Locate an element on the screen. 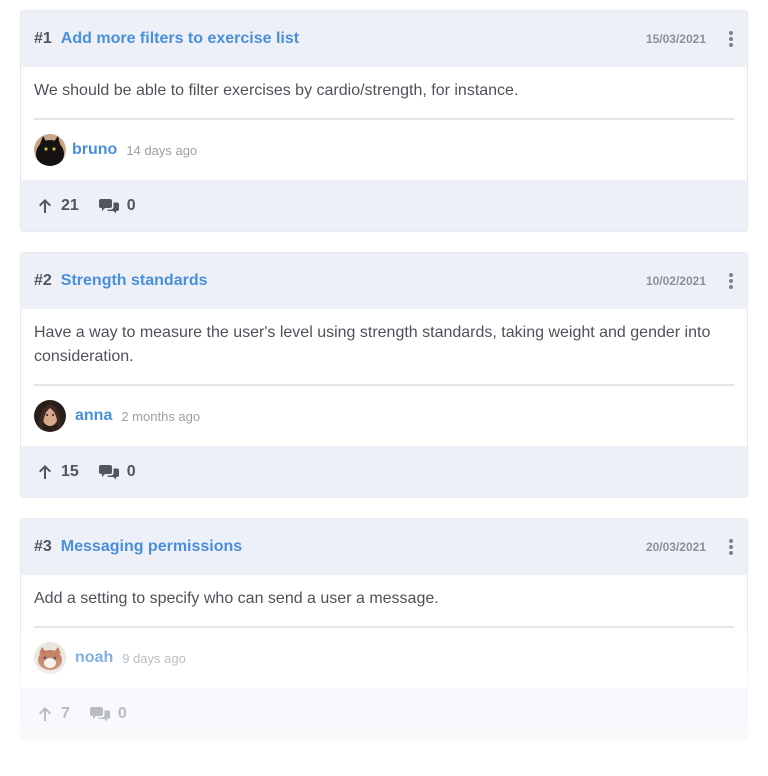 The image size is (768, 776). suggestion-number: #1 is located at coordinates (43, 38).